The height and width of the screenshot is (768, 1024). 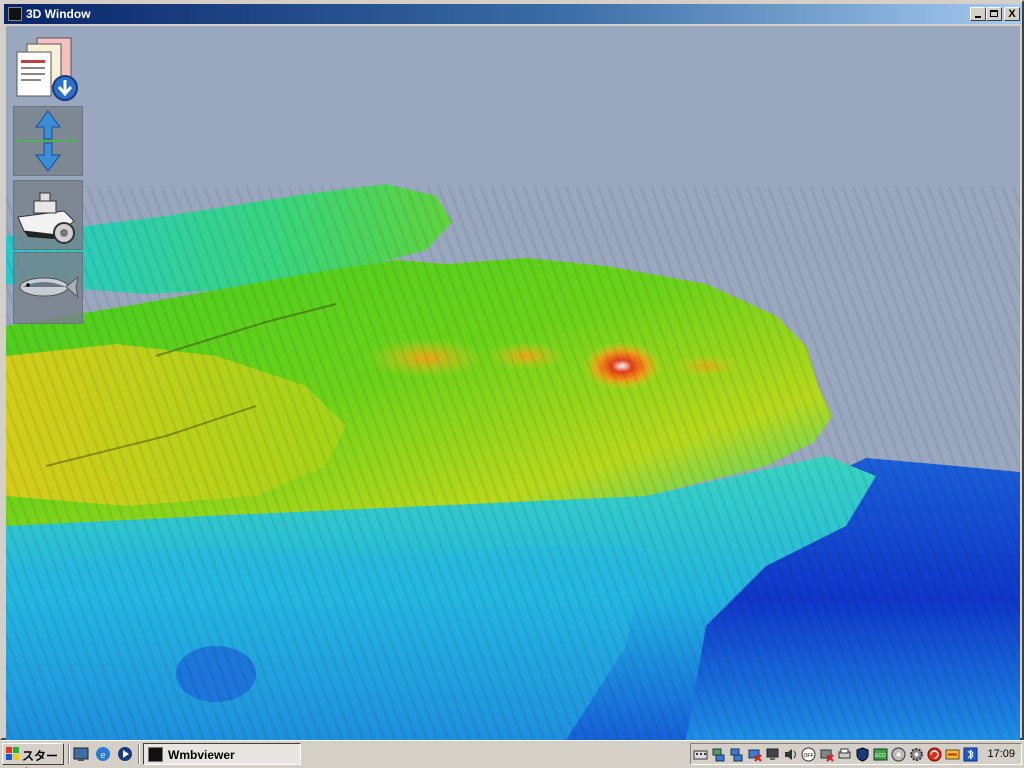 I want to click on maximize-button, so click(x=994, y=14).